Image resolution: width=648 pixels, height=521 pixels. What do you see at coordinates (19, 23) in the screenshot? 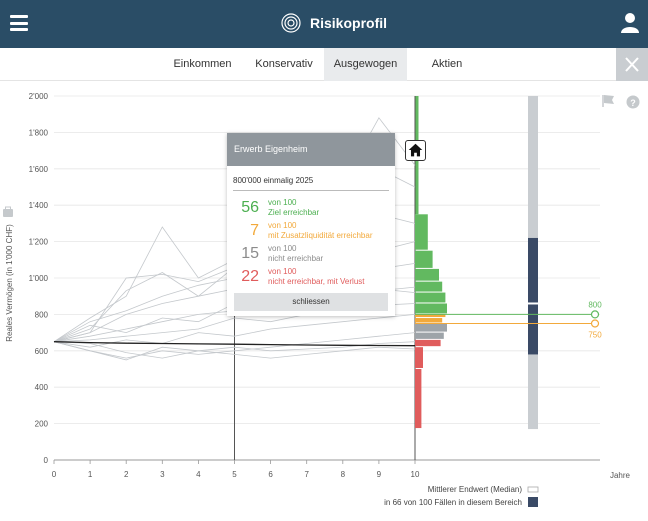
I see `menu-icon` at bounding box center [19, 23].